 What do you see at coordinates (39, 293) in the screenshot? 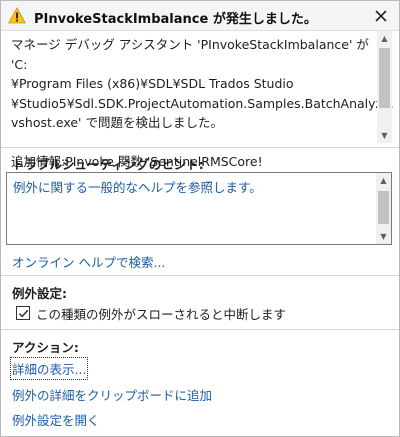
I see `exception-settings-heading: 例外設定:` at bounding box center [39, 293].